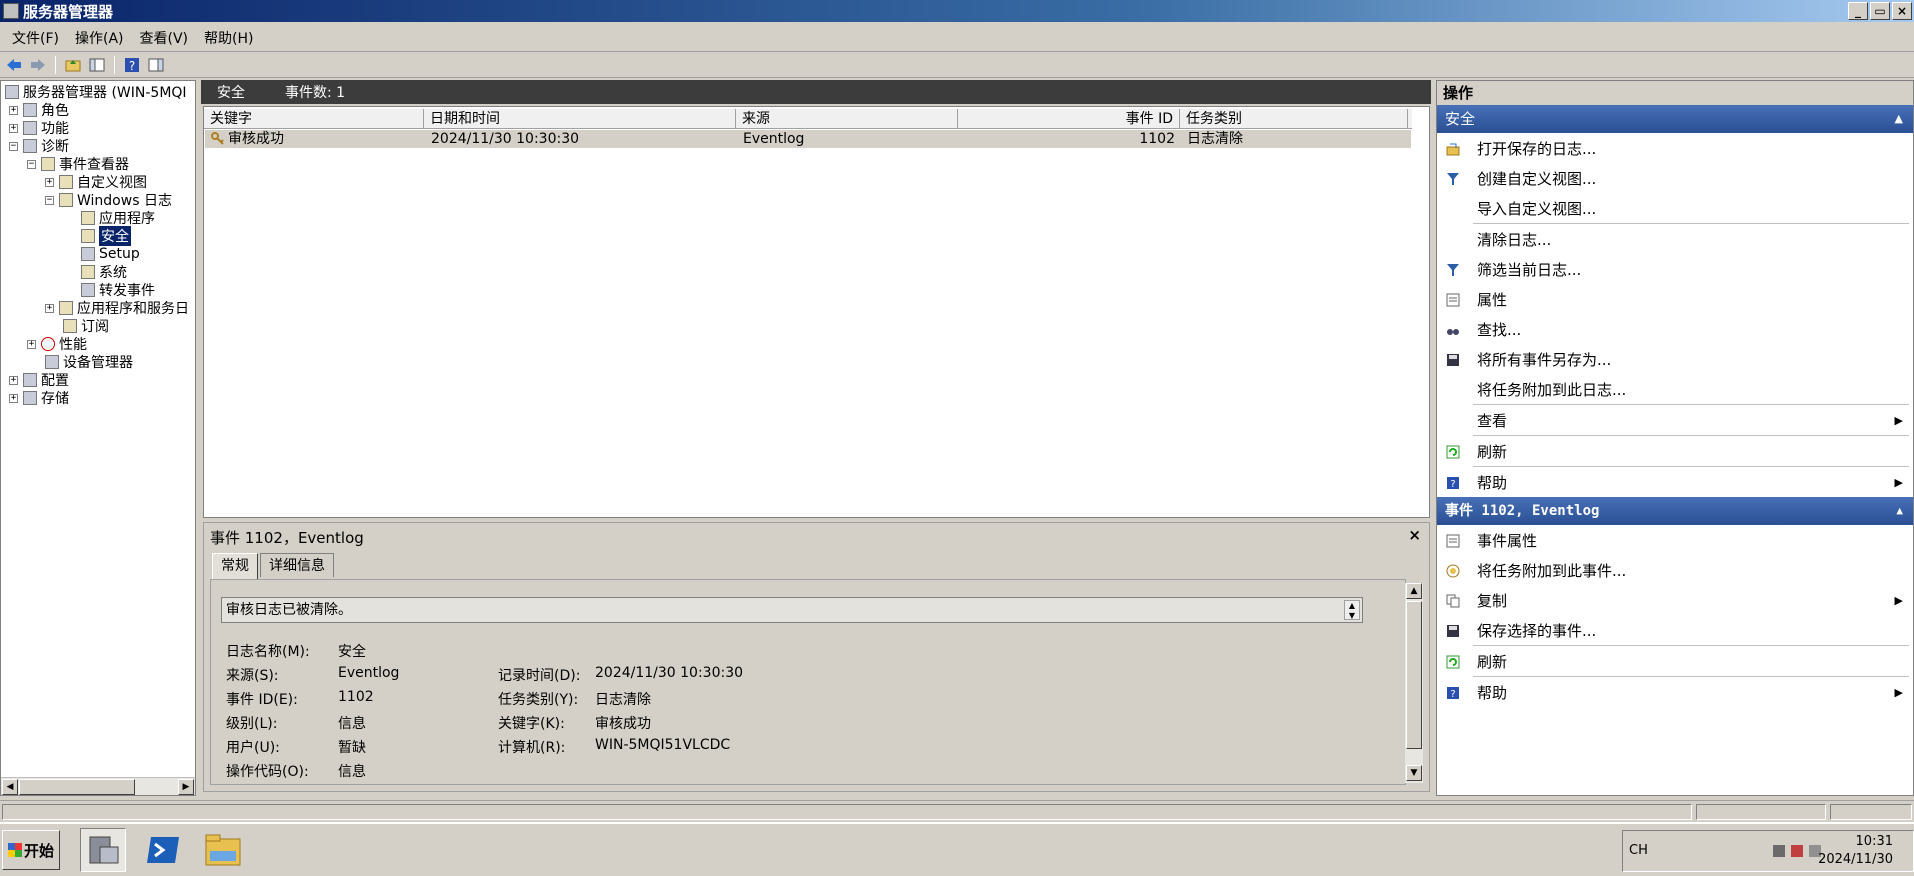 This screenshot has width=1914, height=876. Describe the element at coordinates (156, 65) in the screenshot. I see `show-hide-action-pane-icon` at that location.